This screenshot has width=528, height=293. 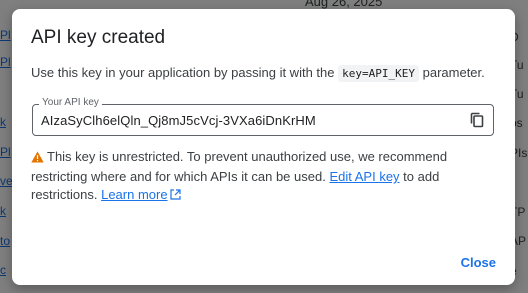 What do you see at coordinates (364, 176) in the screenshot?
I see `edit-api-key-link: Edit API key` at bounding box center [364, 176].